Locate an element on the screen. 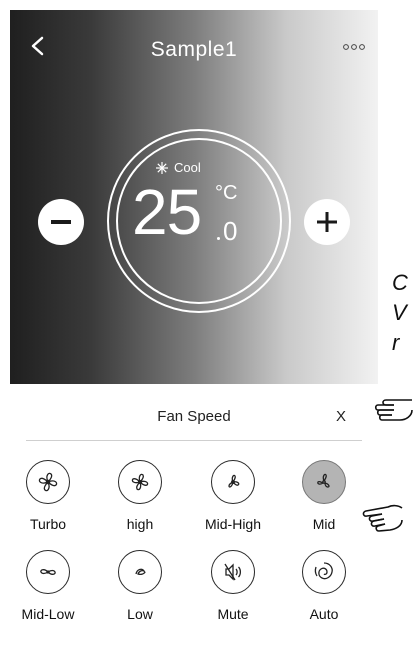 Image resolution: width=414 pixels, height=646 pixels. fan-option-label: Auto is located at coordinates (324, 614).